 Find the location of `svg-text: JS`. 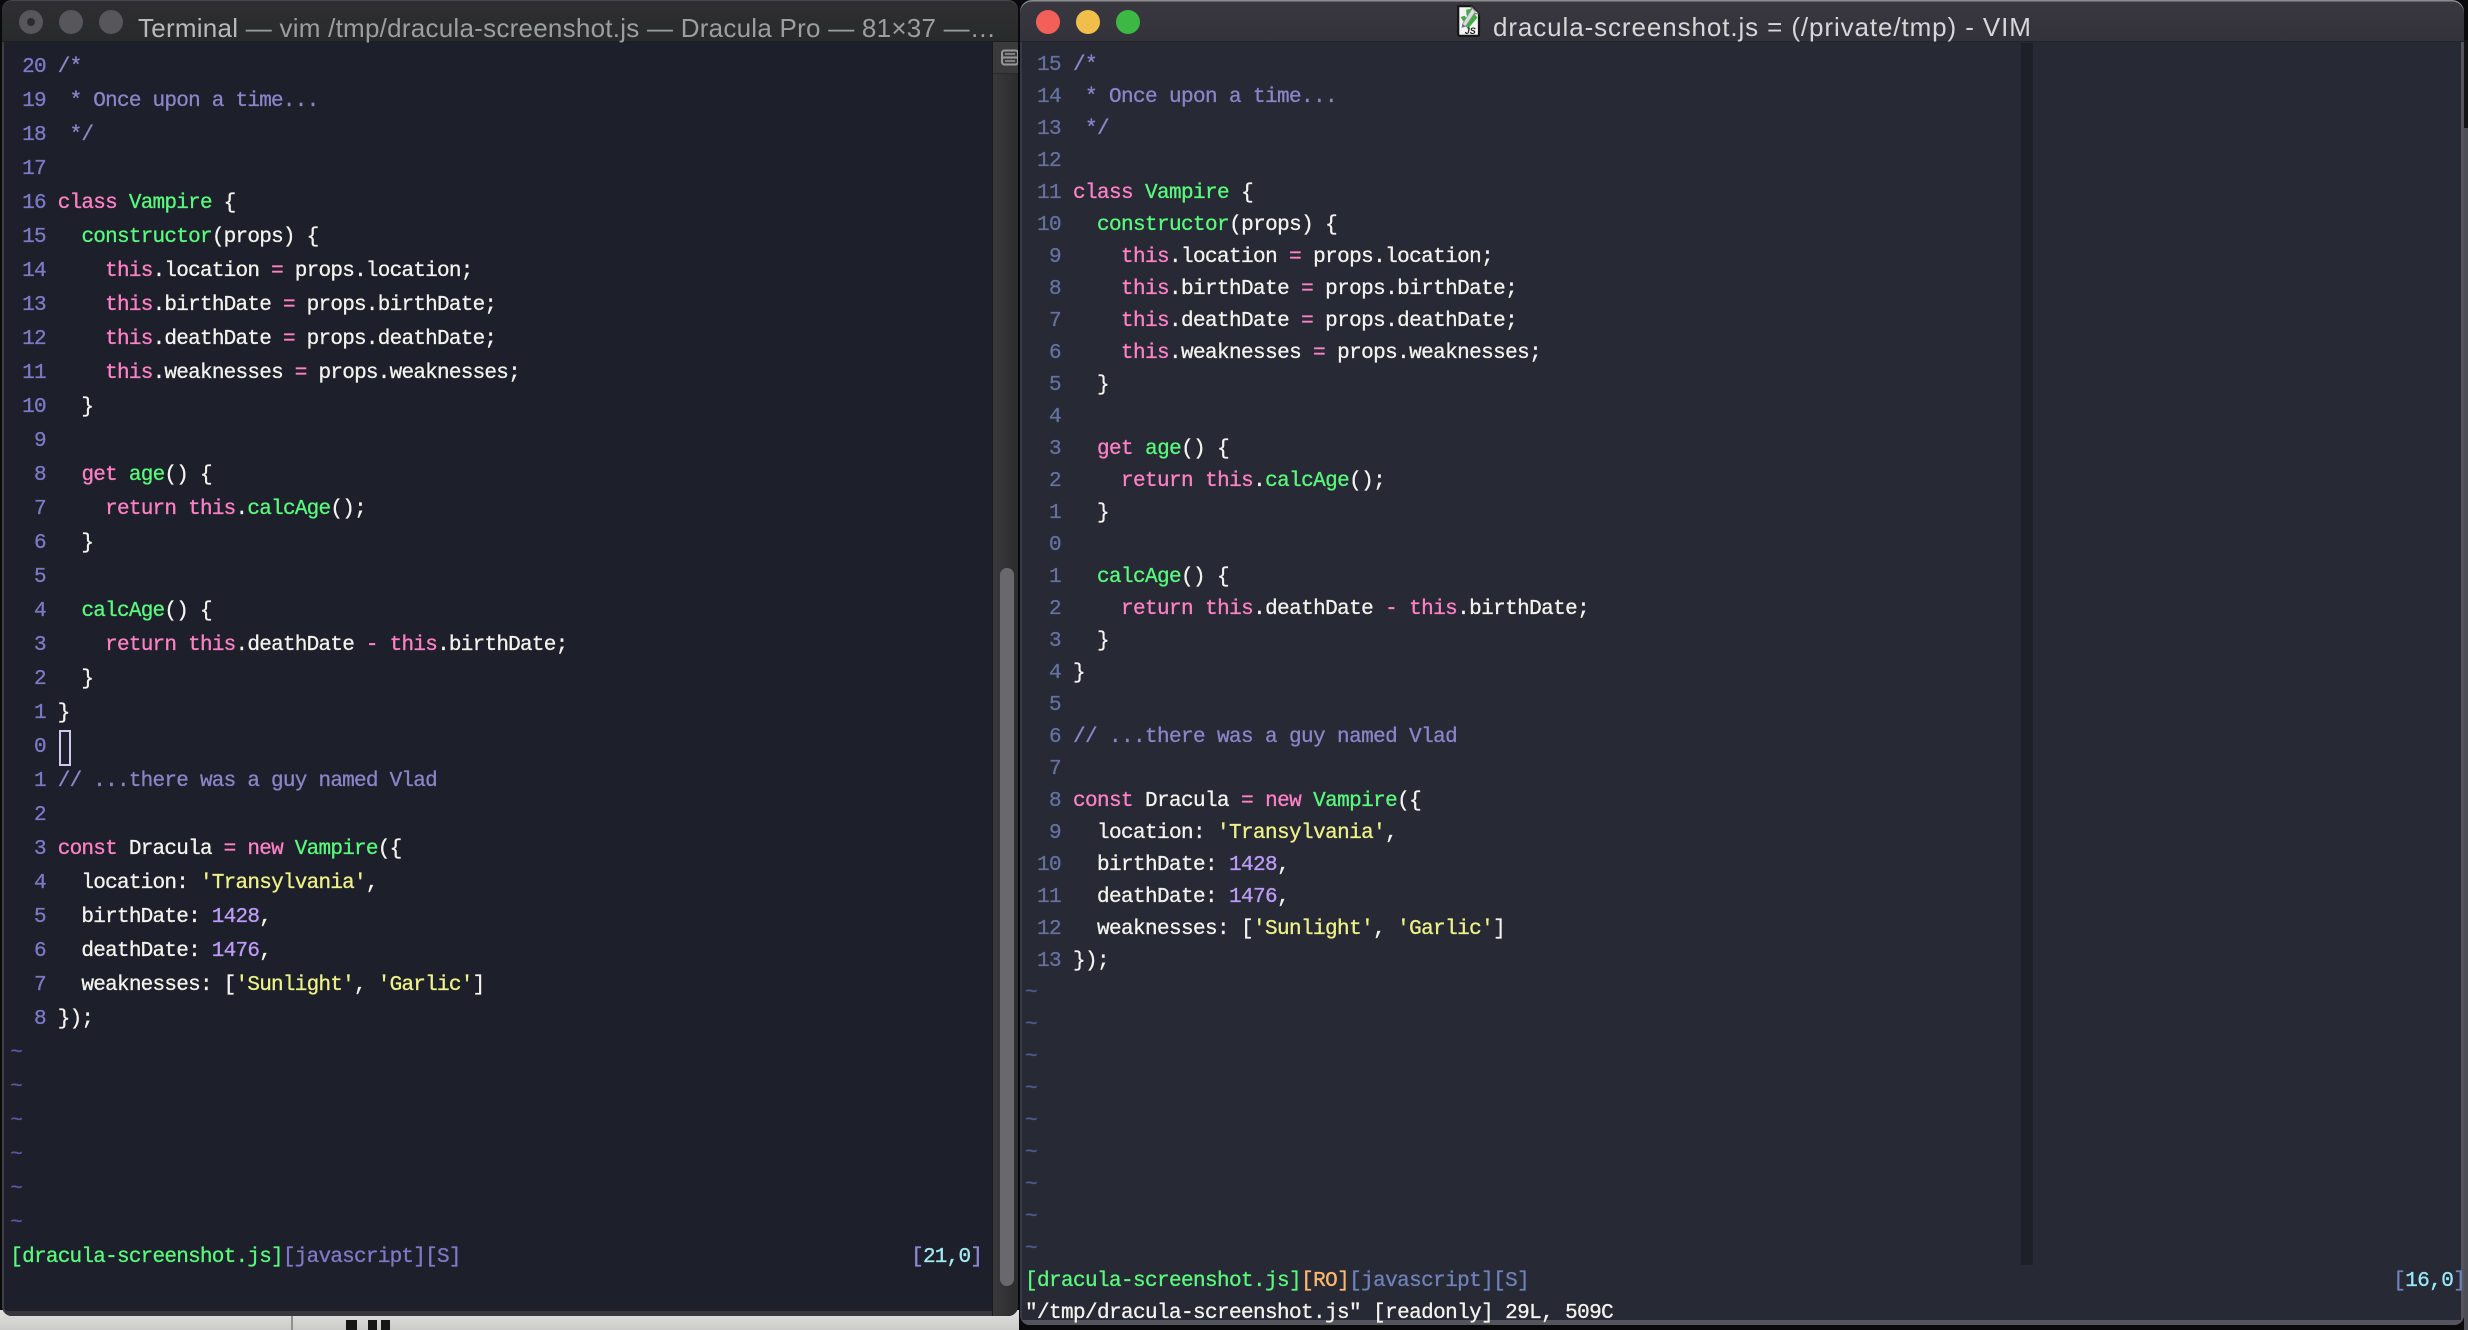

svg-text: JS is located at coordinates (1470, 31).